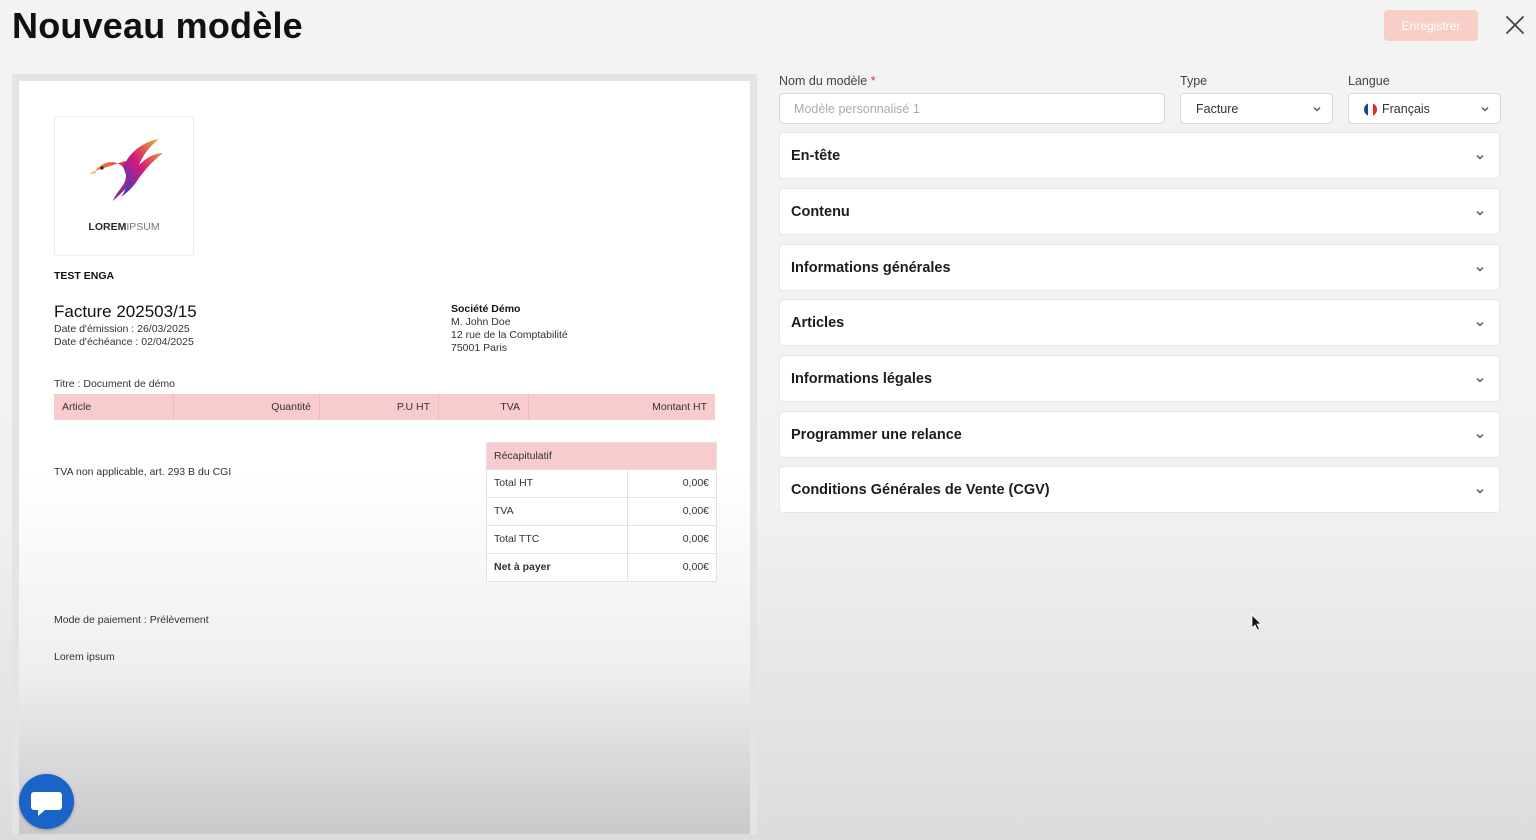 The height and width of the screenshot is (840, 1536). What do you see at coordinates (920, 490) in the screenshot?
I see `section-title: Conditions Générales de Vente (CGV)` at bounding box center [920, 490].